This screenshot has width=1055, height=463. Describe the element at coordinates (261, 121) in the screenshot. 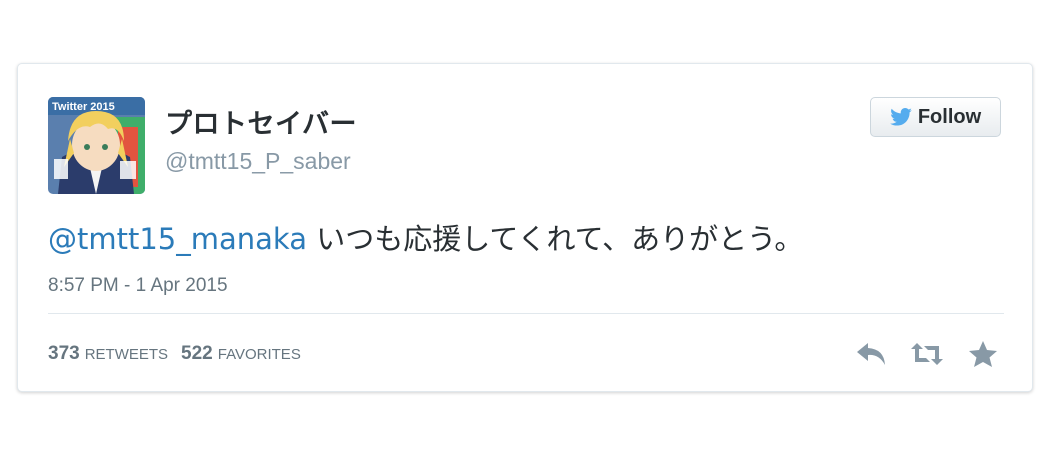

I see `display-name: プロトセイバー` at that location.